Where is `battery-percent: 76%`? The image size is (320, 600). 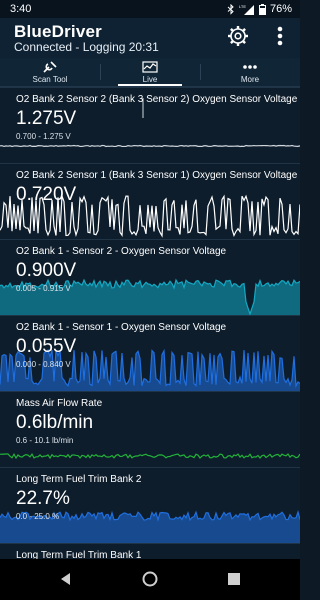 battery-percent: 76% is located at coordinates (280, 9).